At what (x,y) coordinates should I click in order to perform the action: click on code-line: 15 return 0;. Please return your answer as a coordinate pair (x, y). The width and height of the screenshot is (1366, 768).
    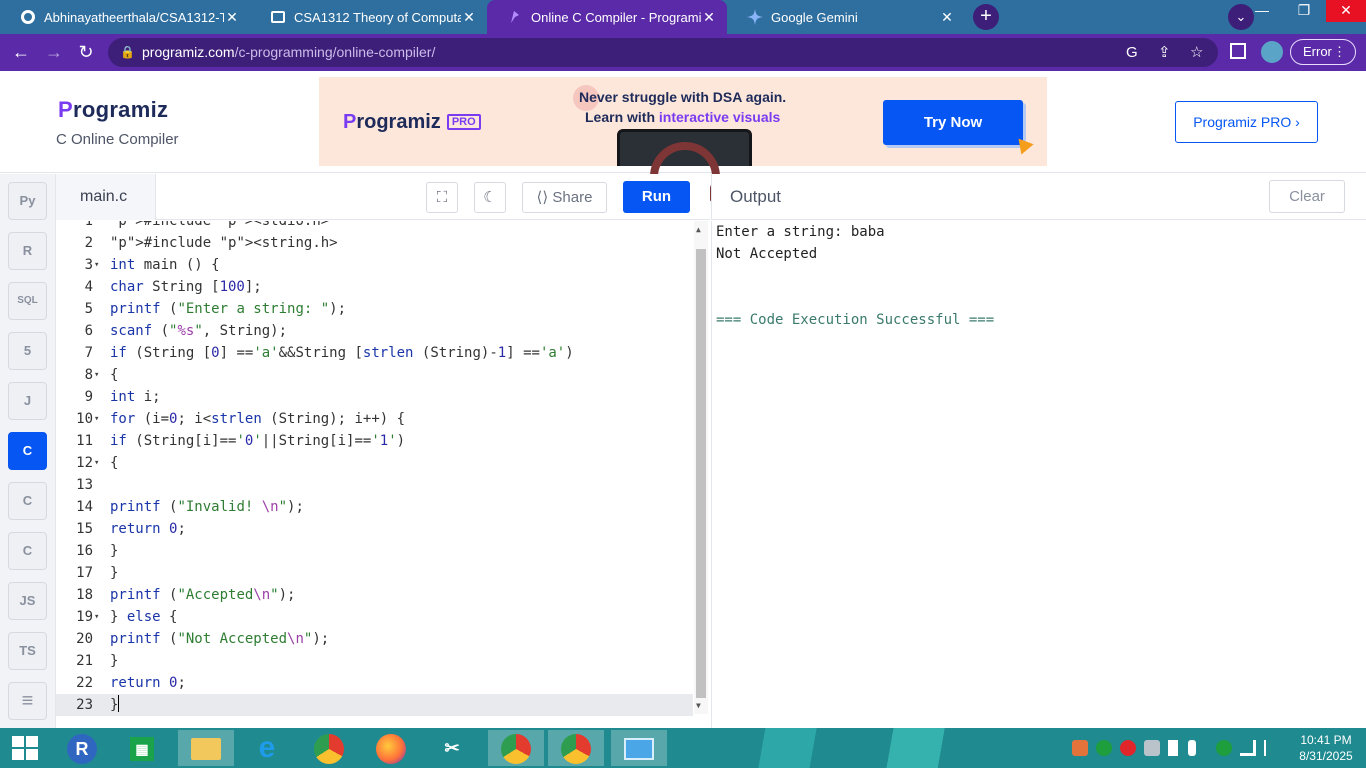
    Looking at the image, I should click on (374, 529).